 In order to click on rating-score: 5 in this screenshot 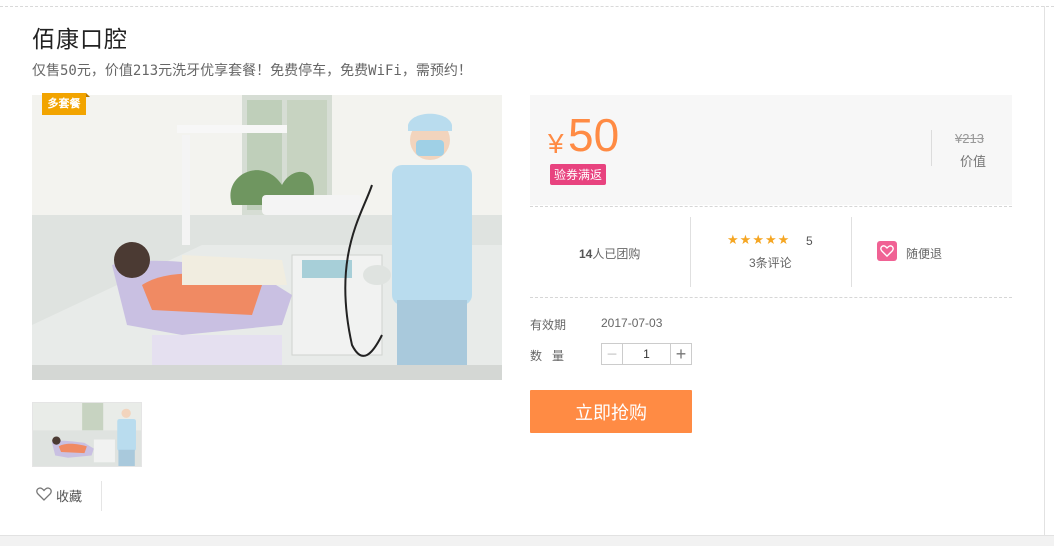, I will do `click(809, 241)`.